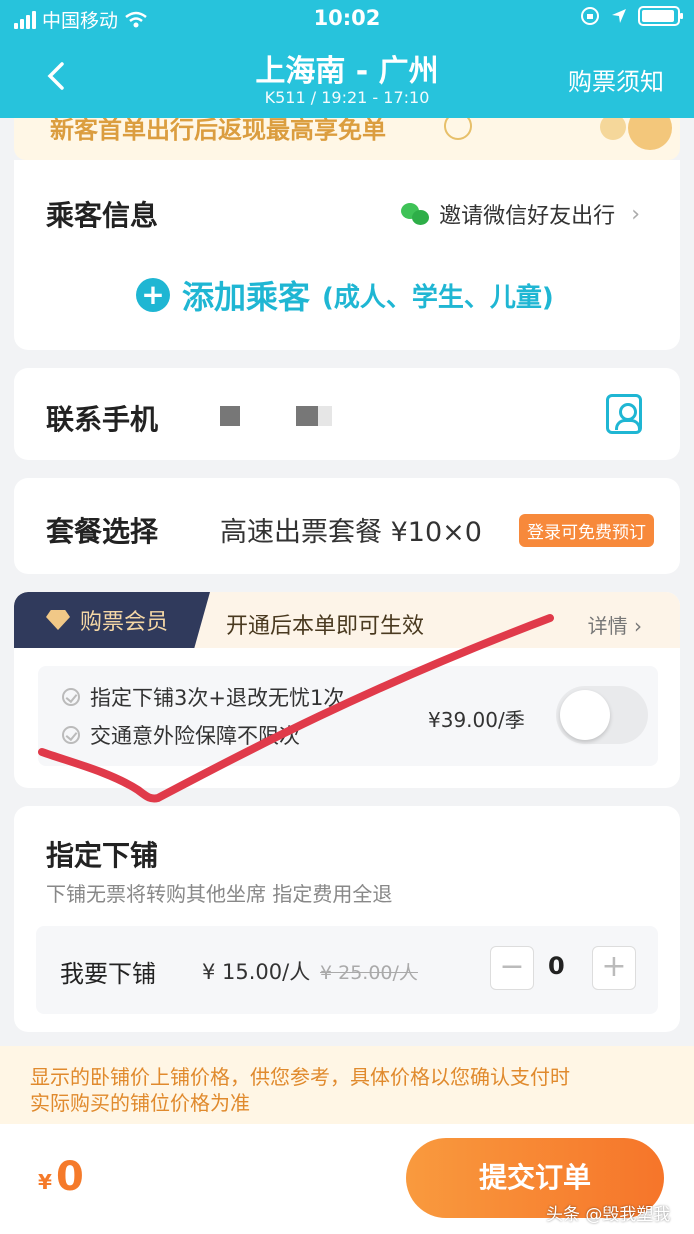 This screenshot has width=694, height=1234. I want to click on add-passenger-button: + 添加乘客 (成人、学生、儿童), so click(345, 295).